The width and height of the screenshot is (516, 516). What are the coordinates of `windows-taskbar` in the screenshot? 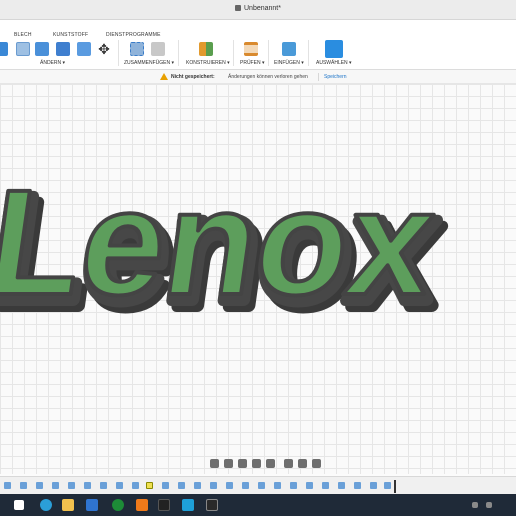 It's located at (258, 505).